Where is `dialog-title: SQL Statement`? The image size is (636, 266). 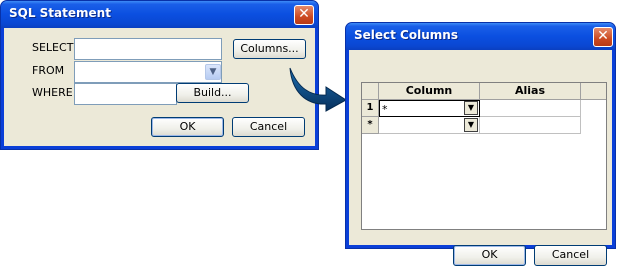 dialog-title: SQL Statement is located at coordinates (60, 13).